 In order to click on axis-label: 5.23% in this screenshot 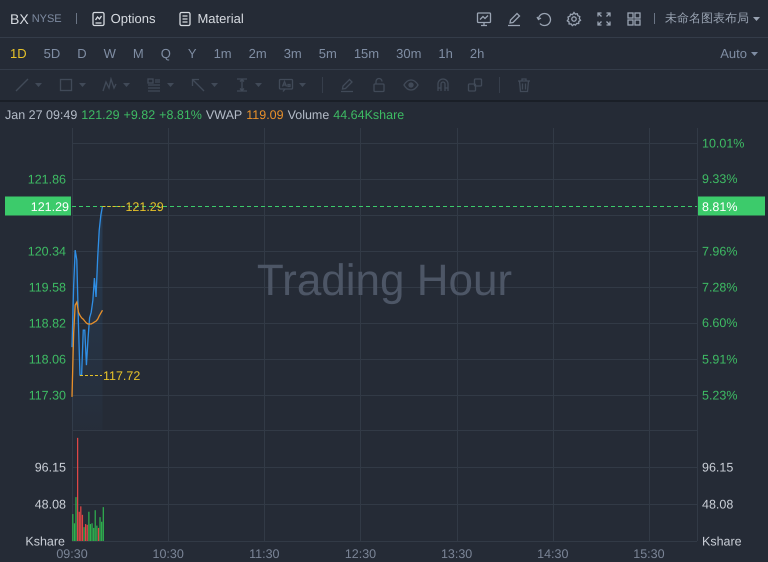, I will do `click(720, 395)`.